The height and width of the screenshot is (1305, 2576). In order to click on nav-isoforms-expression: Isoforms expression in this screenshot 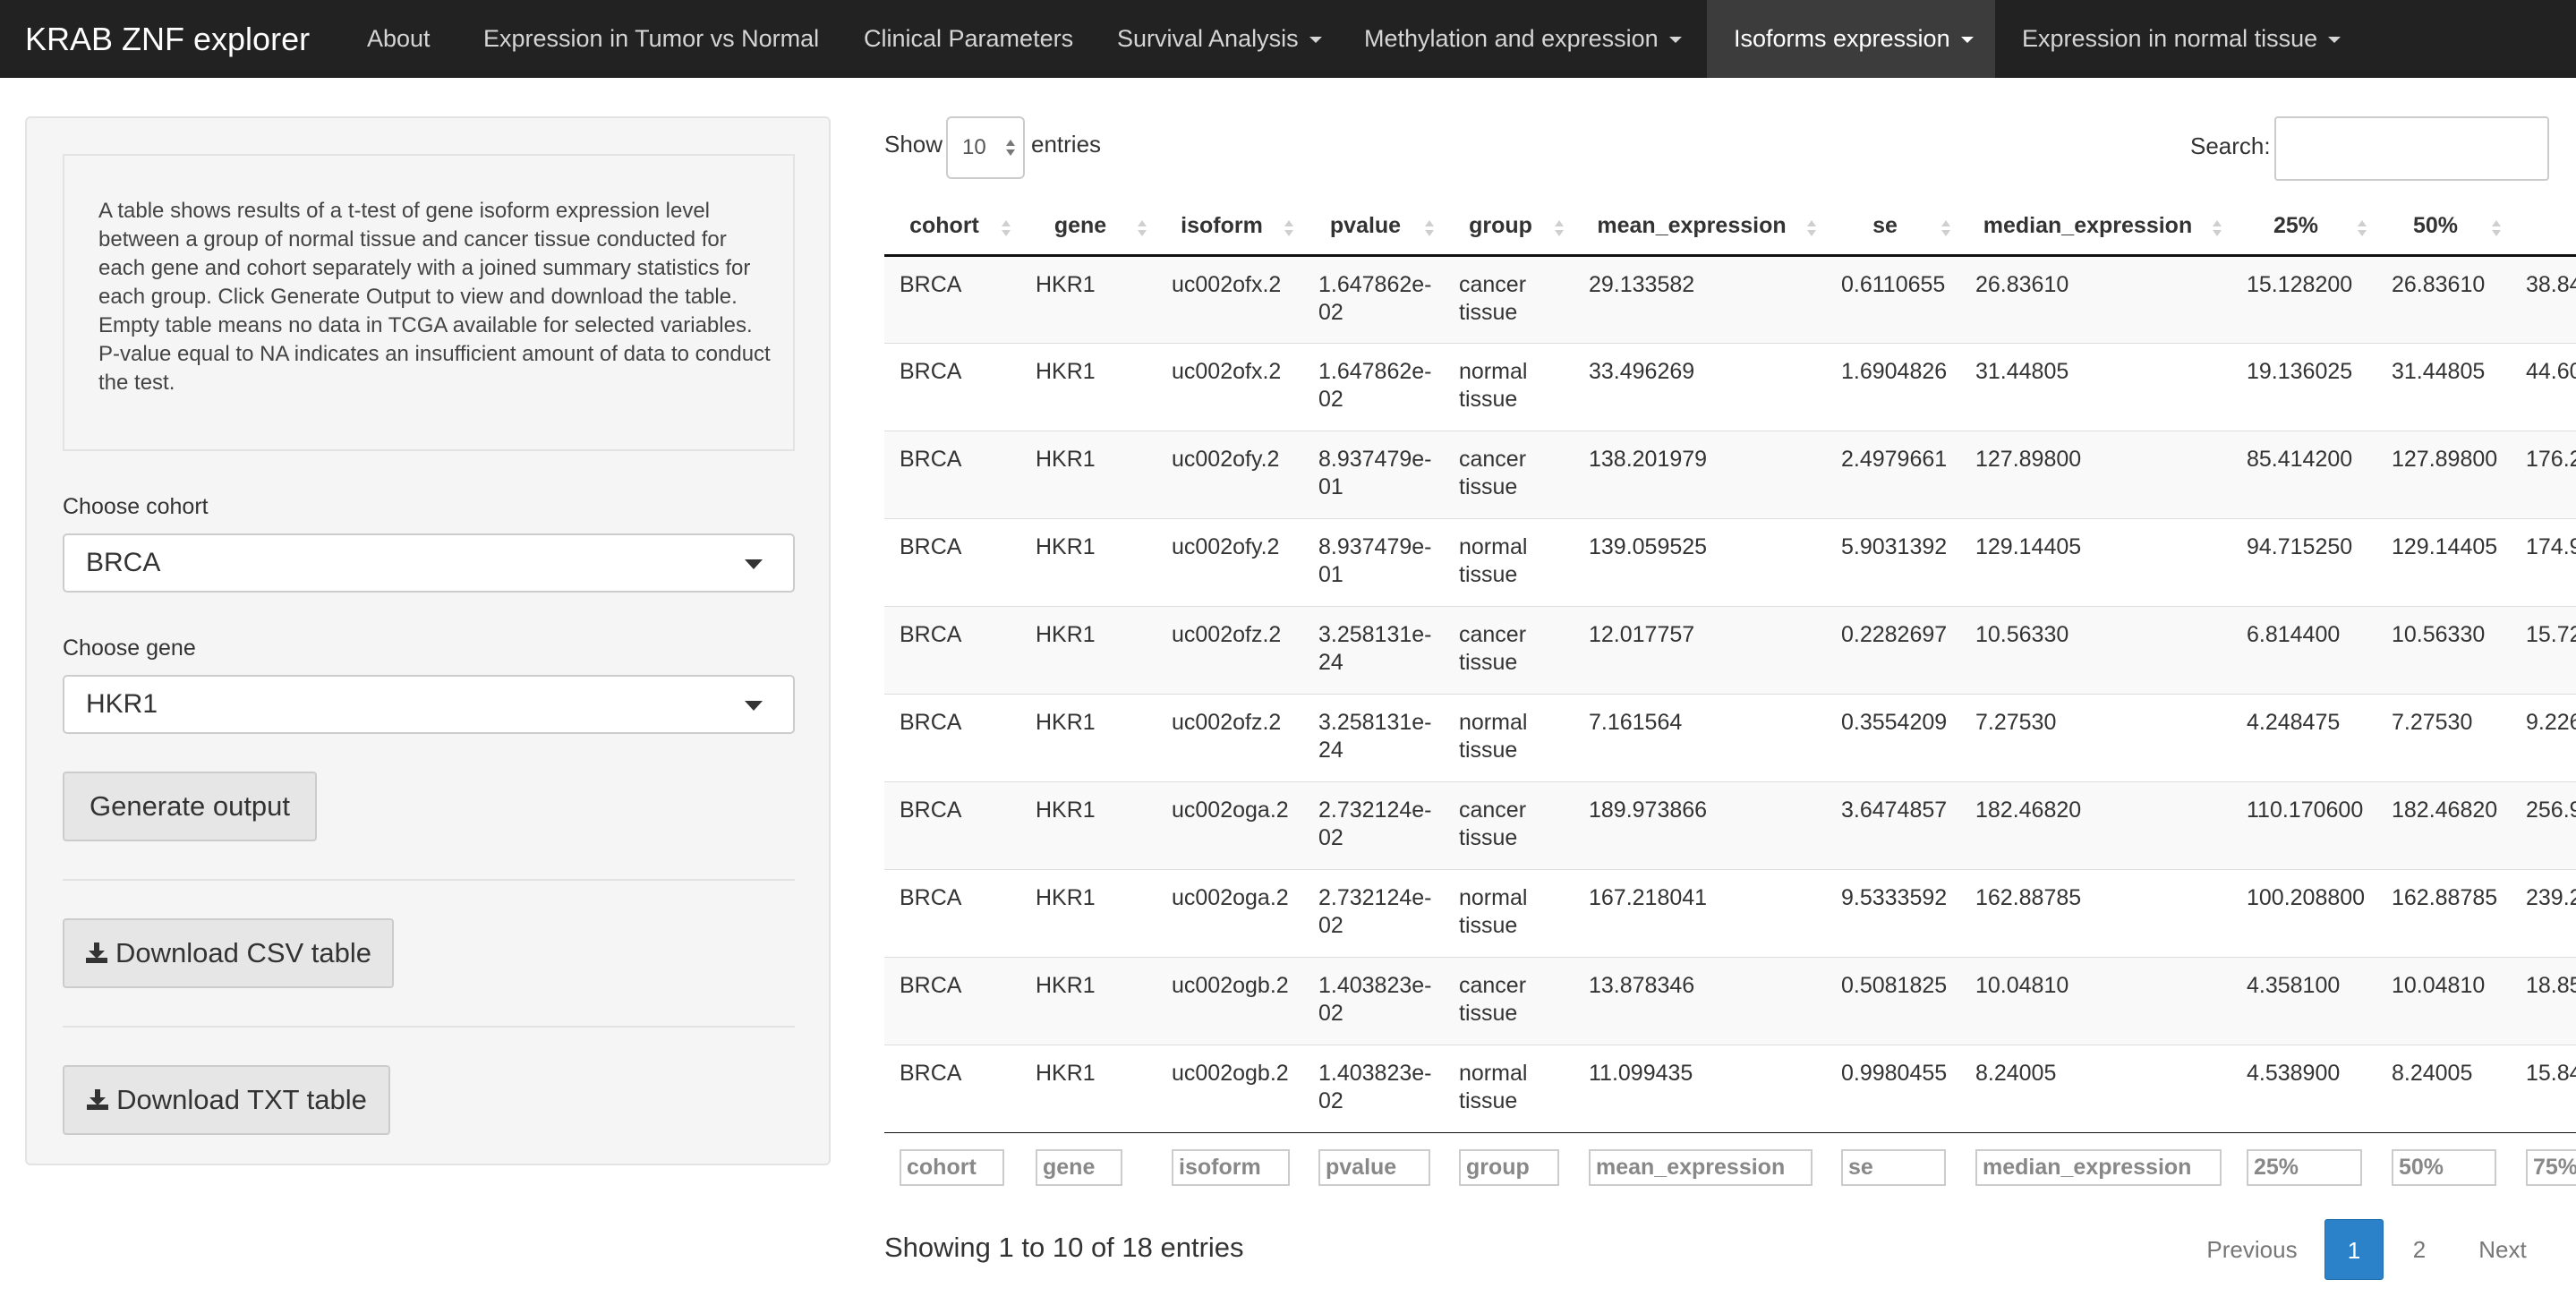, I will do `click(1851, 39)`.